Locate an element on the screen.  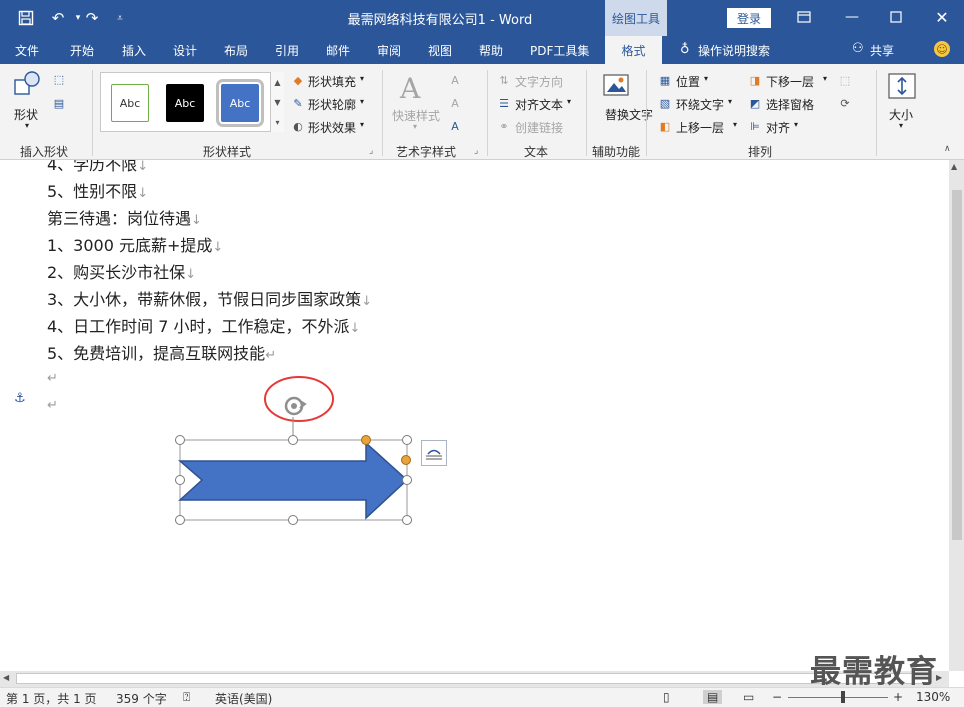
tab-review: 审阅 is located at coordinates (389, 50).